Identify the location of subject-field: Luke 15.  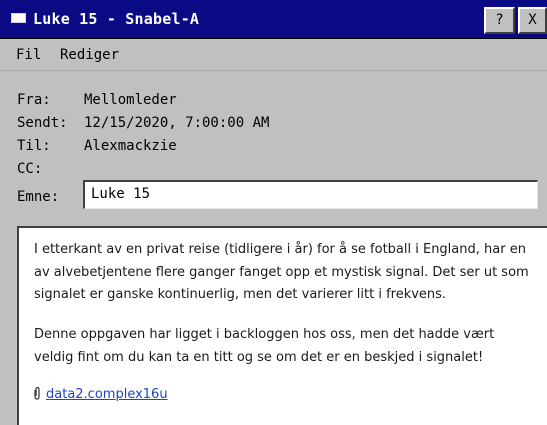
(310, 194).